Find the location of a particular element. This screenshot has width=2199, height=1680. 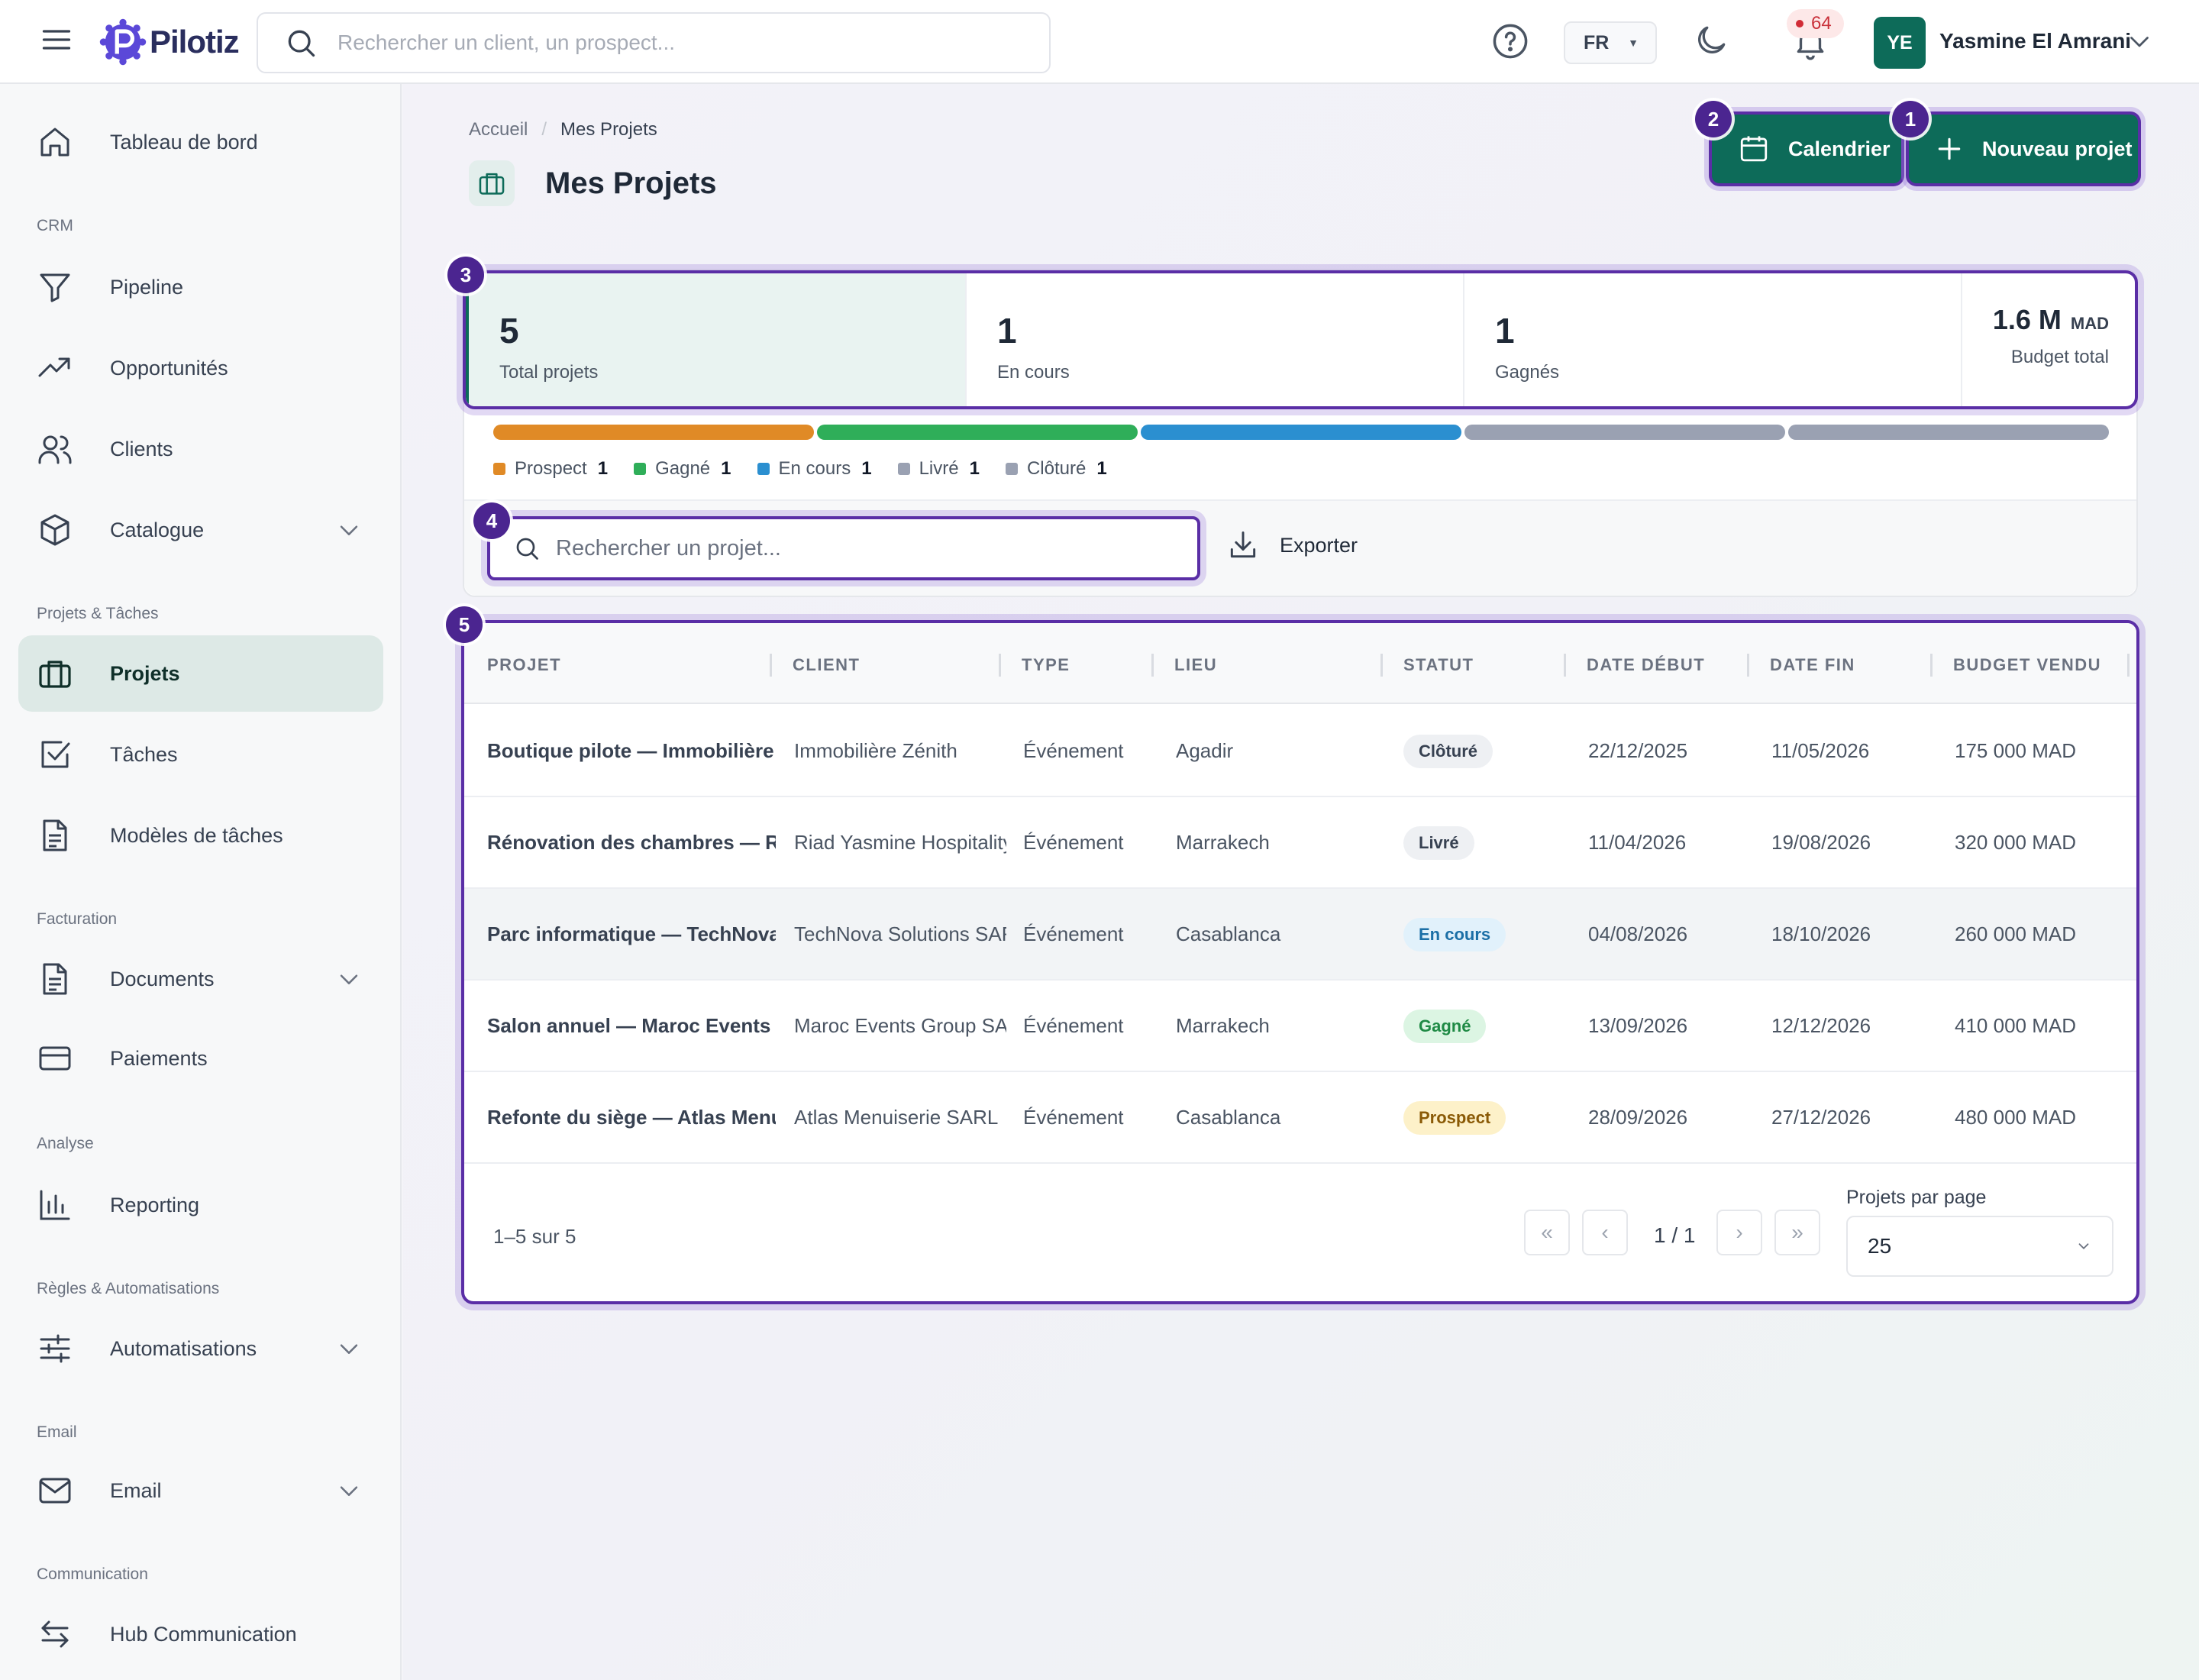

user-name: Yasmine El Amrani is located at coordinates (2035, 41).